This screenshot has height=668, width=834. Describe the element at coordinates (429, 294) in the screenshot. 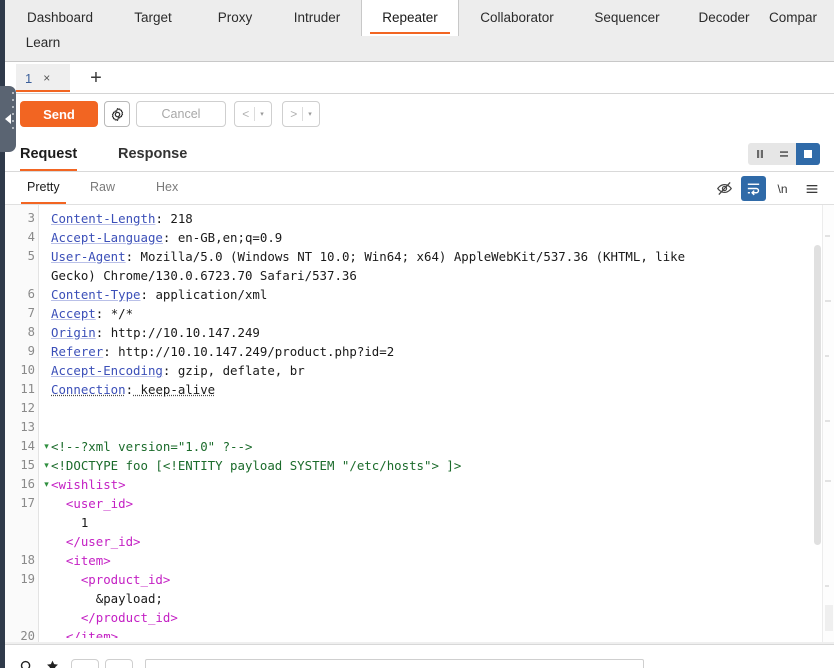

I see `code-line: Content-Type: application/xml` at that location.